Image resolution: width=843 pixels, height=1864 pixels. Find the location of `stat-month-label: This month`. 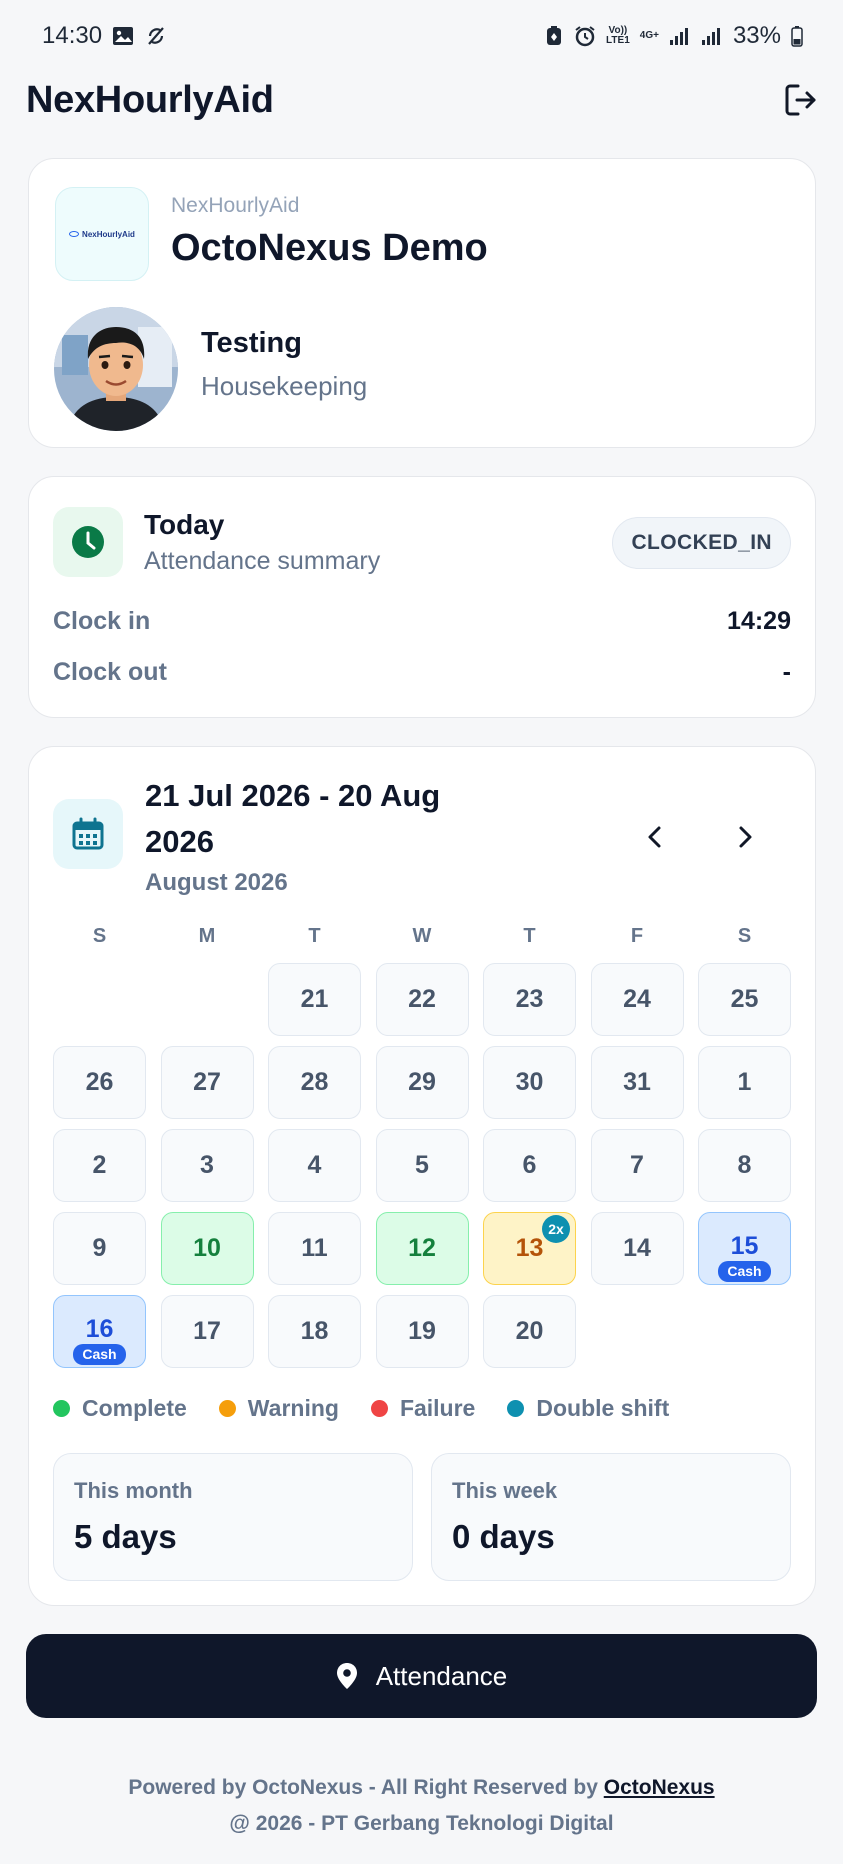

stat-month-label: This month is located at coordinates (133, 1490).